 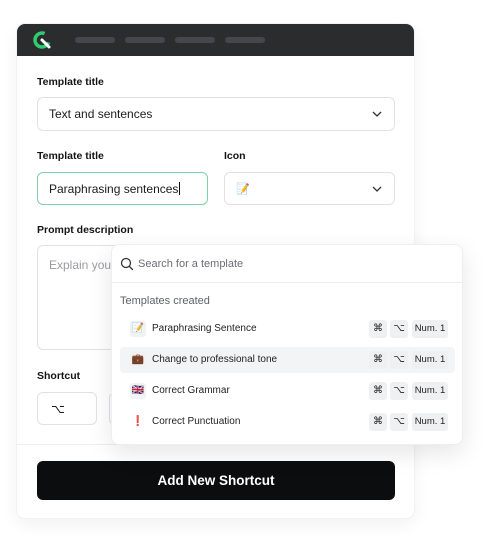 What do you see at coordinates (42, 40) in the screenshot?
I see `app-logo-icon` at bounding box center [42, 40].